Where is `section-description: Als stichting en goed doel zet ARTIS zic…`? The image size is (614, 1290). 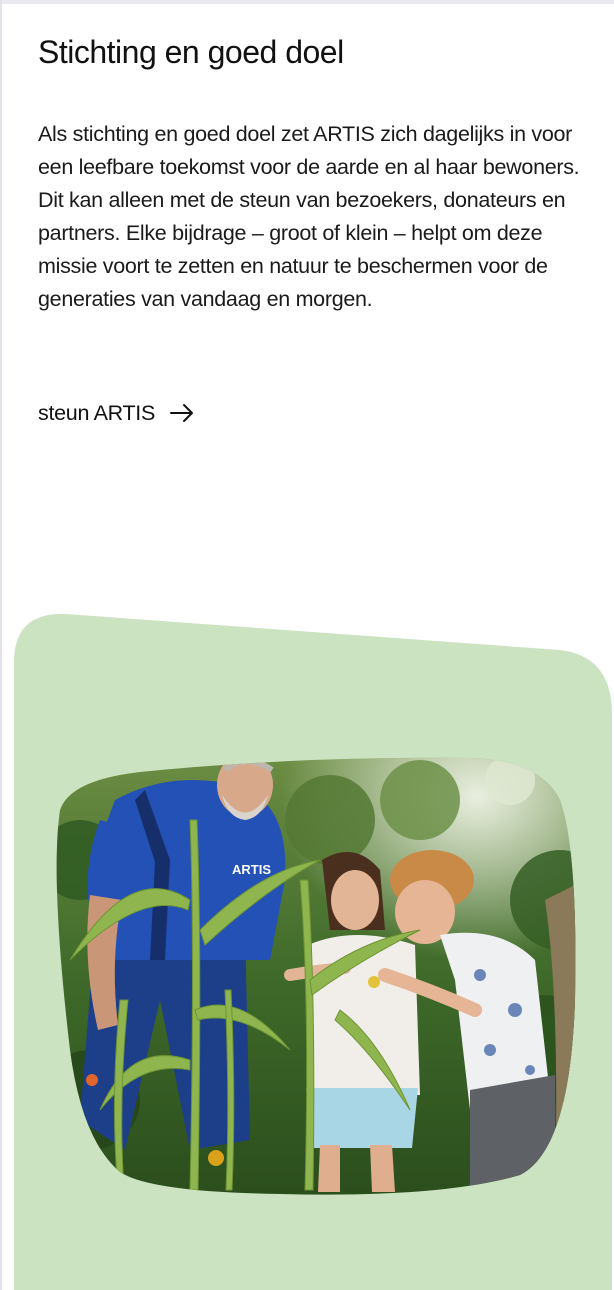
section-description: Als stichting en goed doel zet ARTIS zic… is located at coordinates (309, 216).